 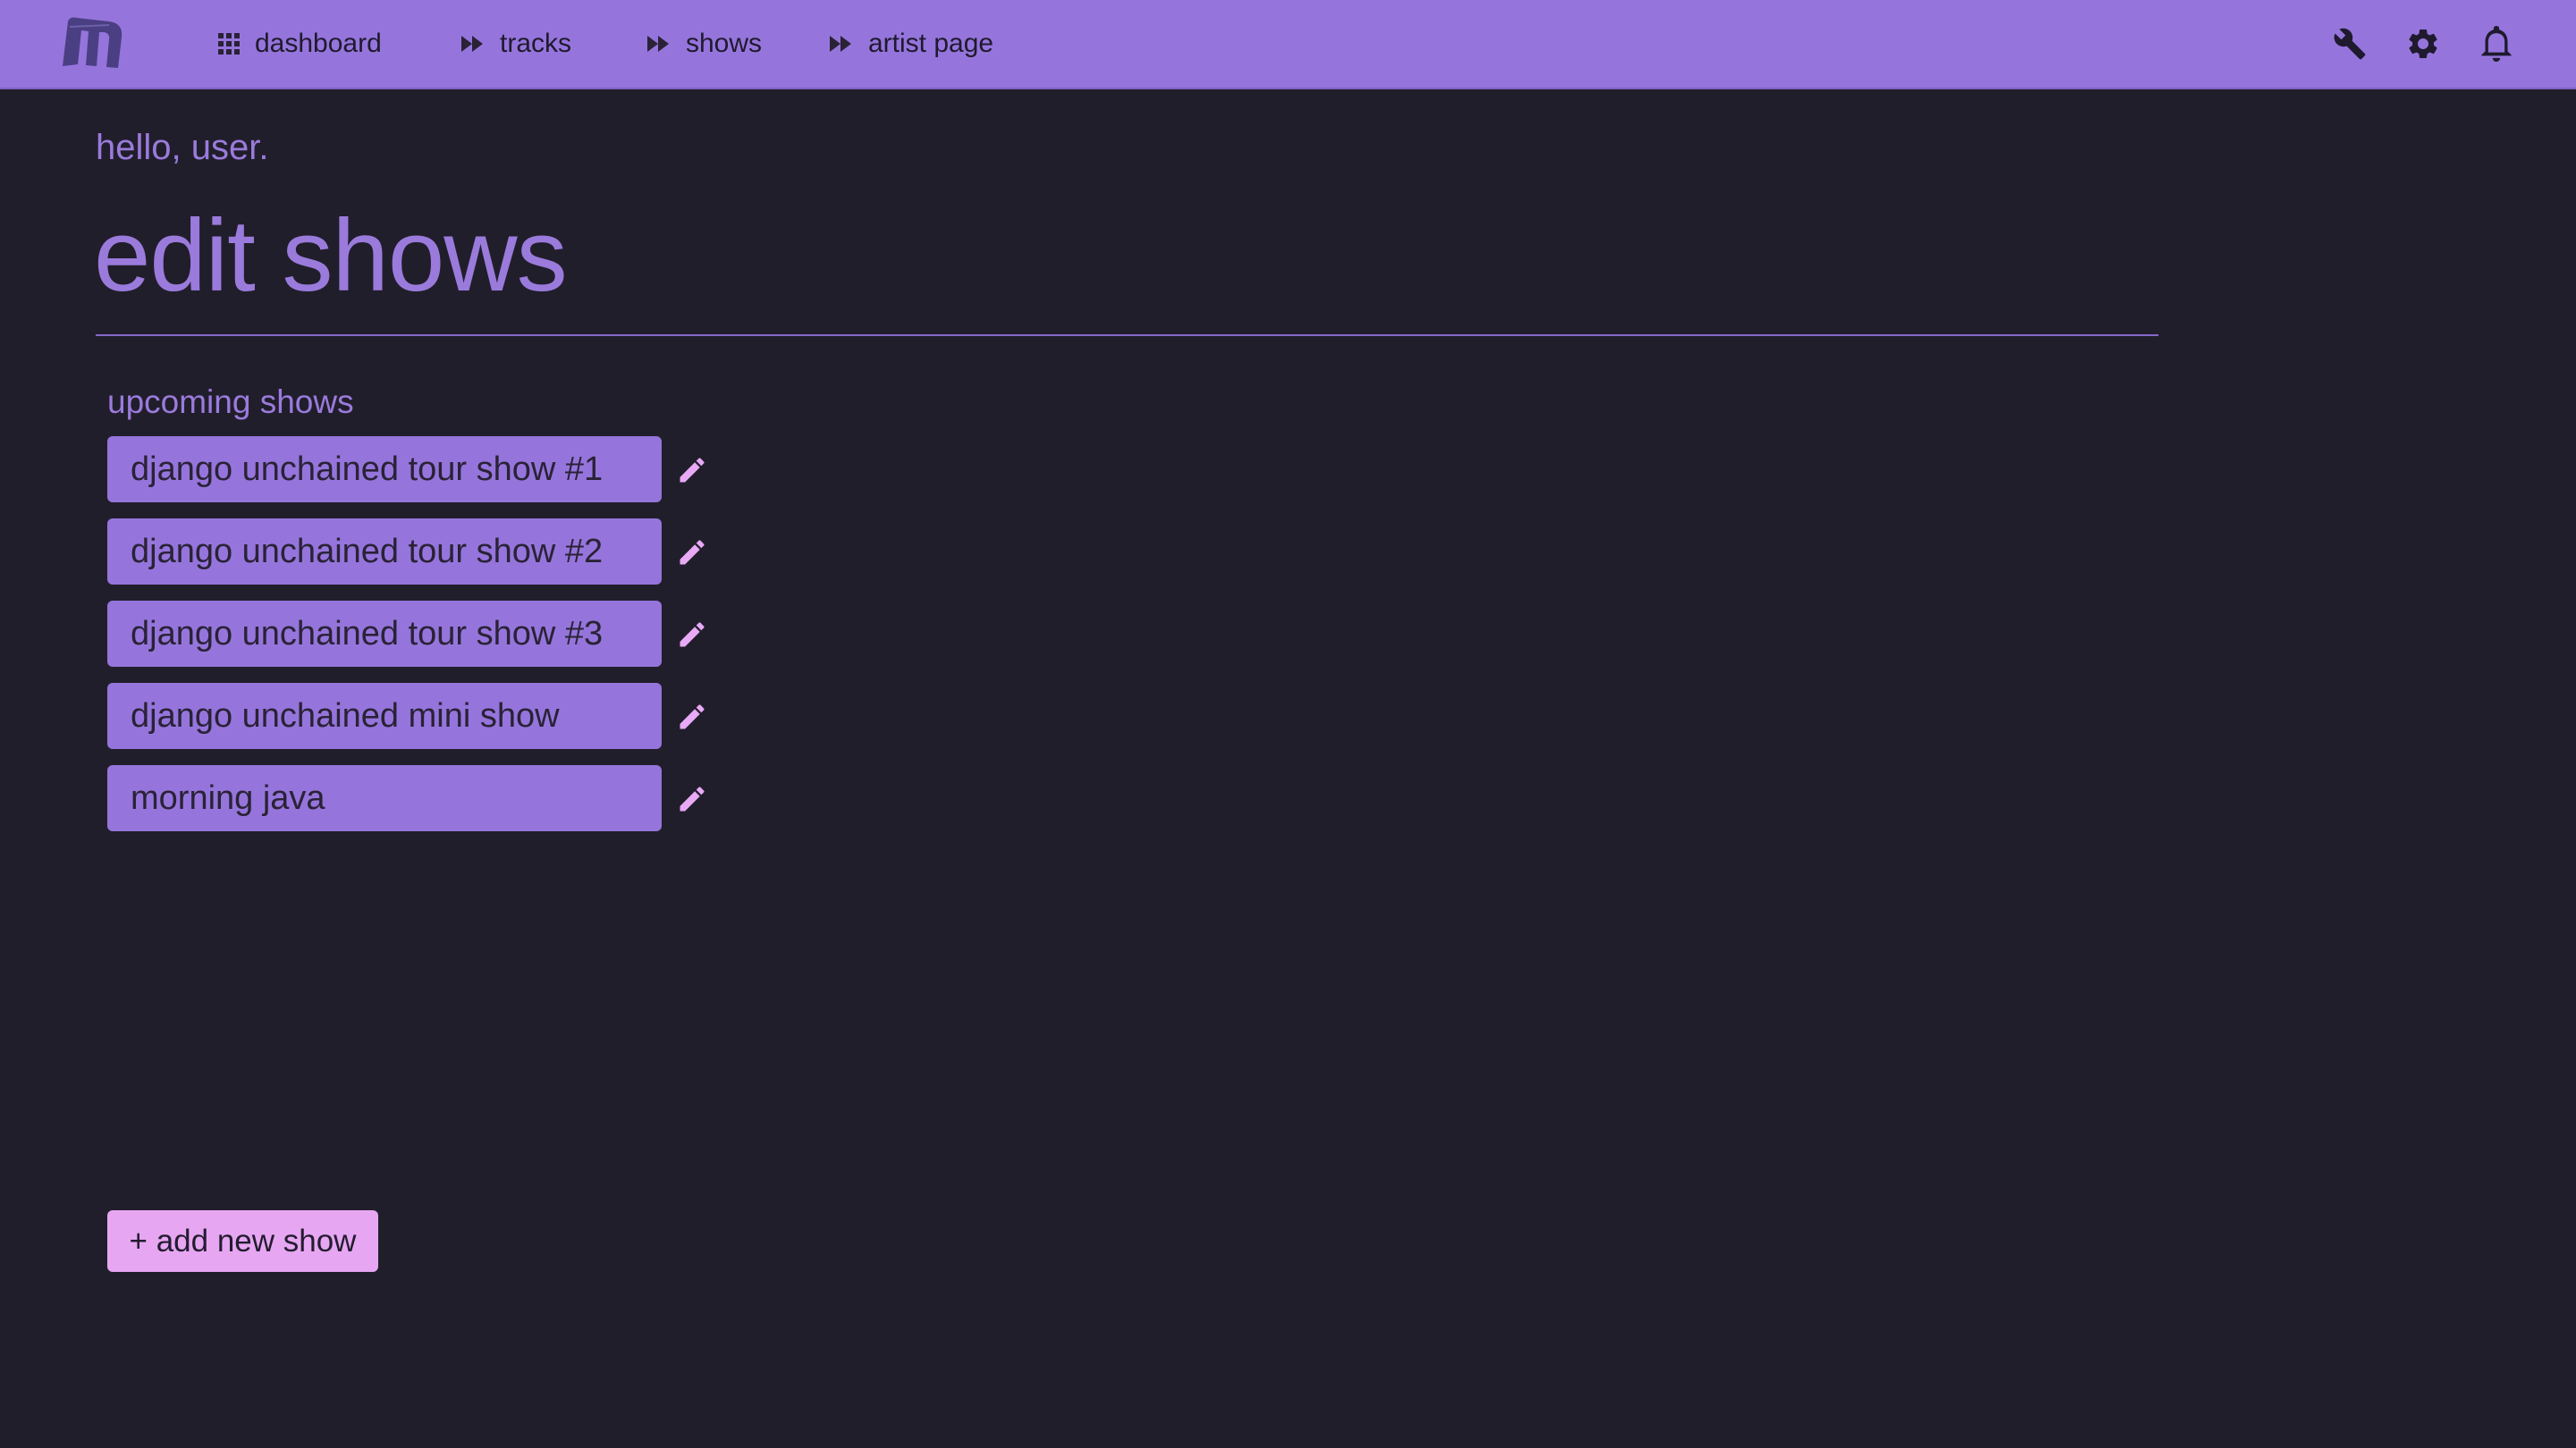 I want to click on m-logo-icon, so click(x=93, y=42).